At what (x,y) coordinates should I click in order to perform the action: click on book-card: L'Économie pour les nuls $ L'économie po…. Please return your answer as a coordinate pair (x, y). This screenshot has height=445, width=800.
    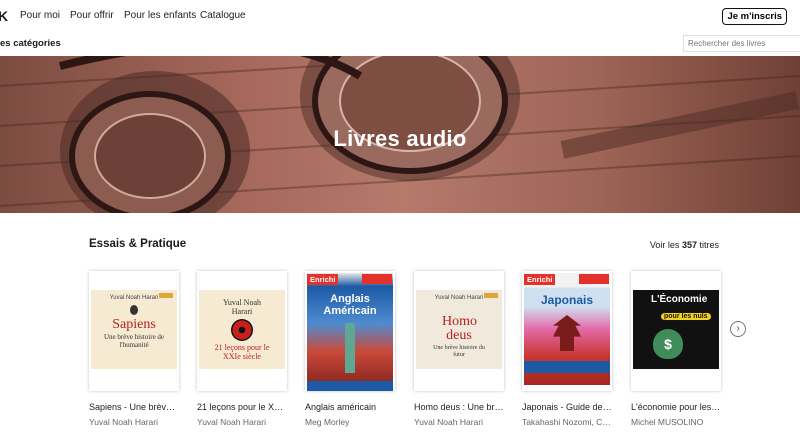
    Looking at the image, I should click on (676, 349).